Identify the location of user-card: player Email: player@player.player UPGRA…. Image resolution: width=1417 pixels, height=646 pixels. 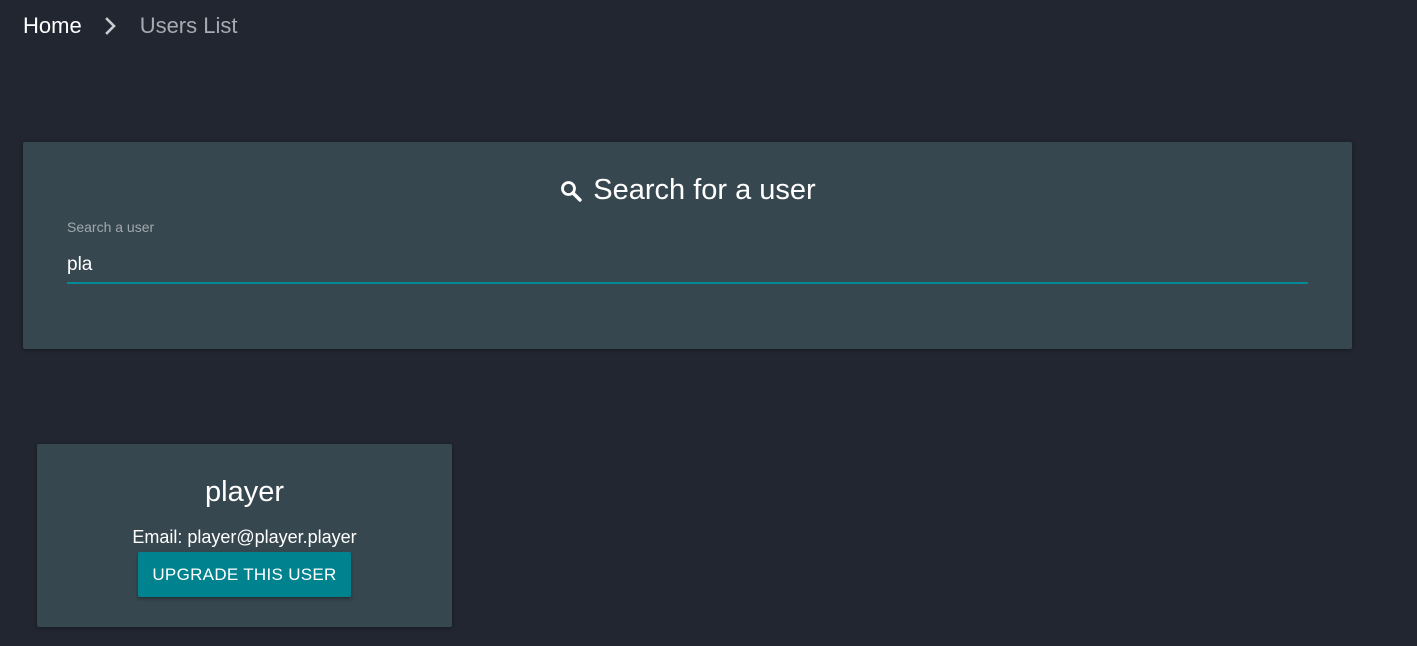
(244, 535).